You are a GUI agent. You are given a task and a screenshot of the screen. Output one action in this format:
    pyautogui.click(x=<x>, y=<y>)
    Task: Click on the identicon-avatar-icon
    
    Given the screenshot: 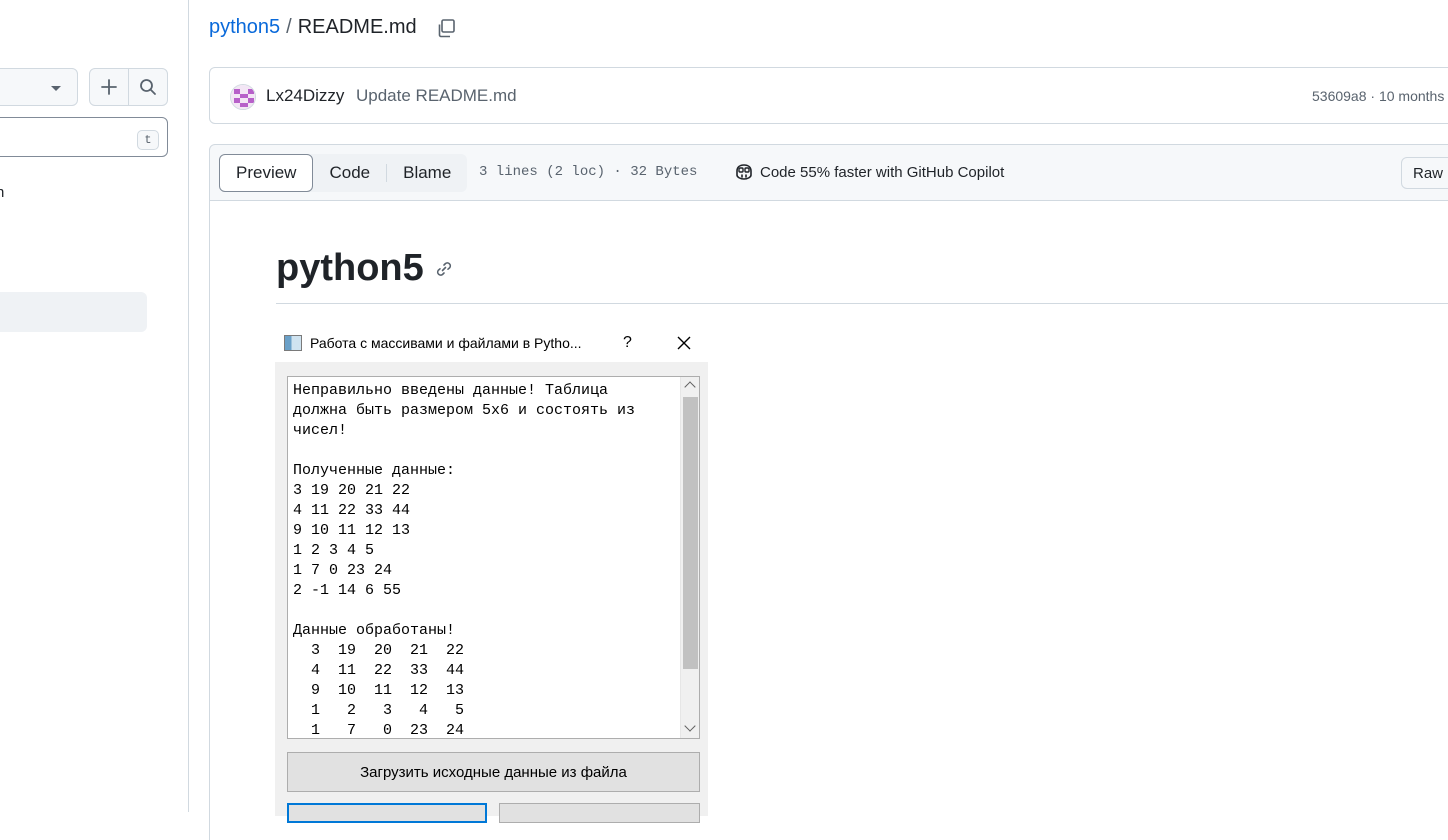 What is the action you would take?
    pyautogui.click(x=243, y=97)
    